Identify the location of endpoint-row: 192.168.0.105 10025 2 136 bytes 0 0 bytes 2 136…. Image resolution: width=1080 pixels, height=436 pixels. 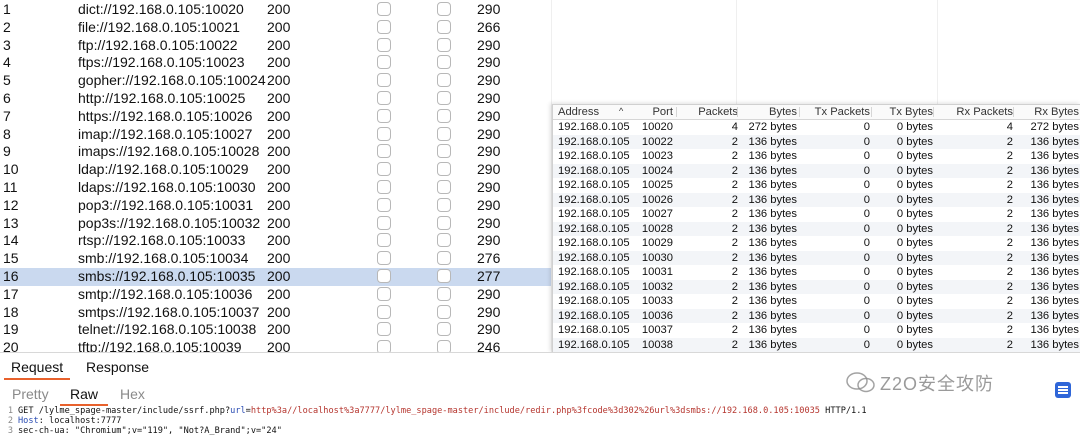
(816, 185).